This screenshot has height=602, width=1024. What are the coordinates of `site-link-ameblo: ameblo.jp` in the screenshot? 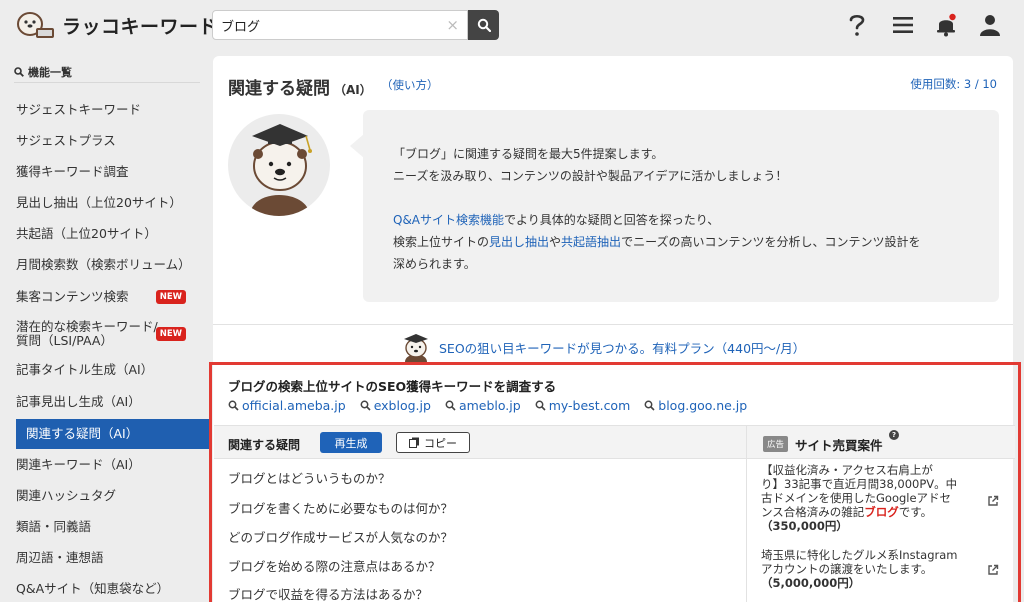 It's located at (483, 405).